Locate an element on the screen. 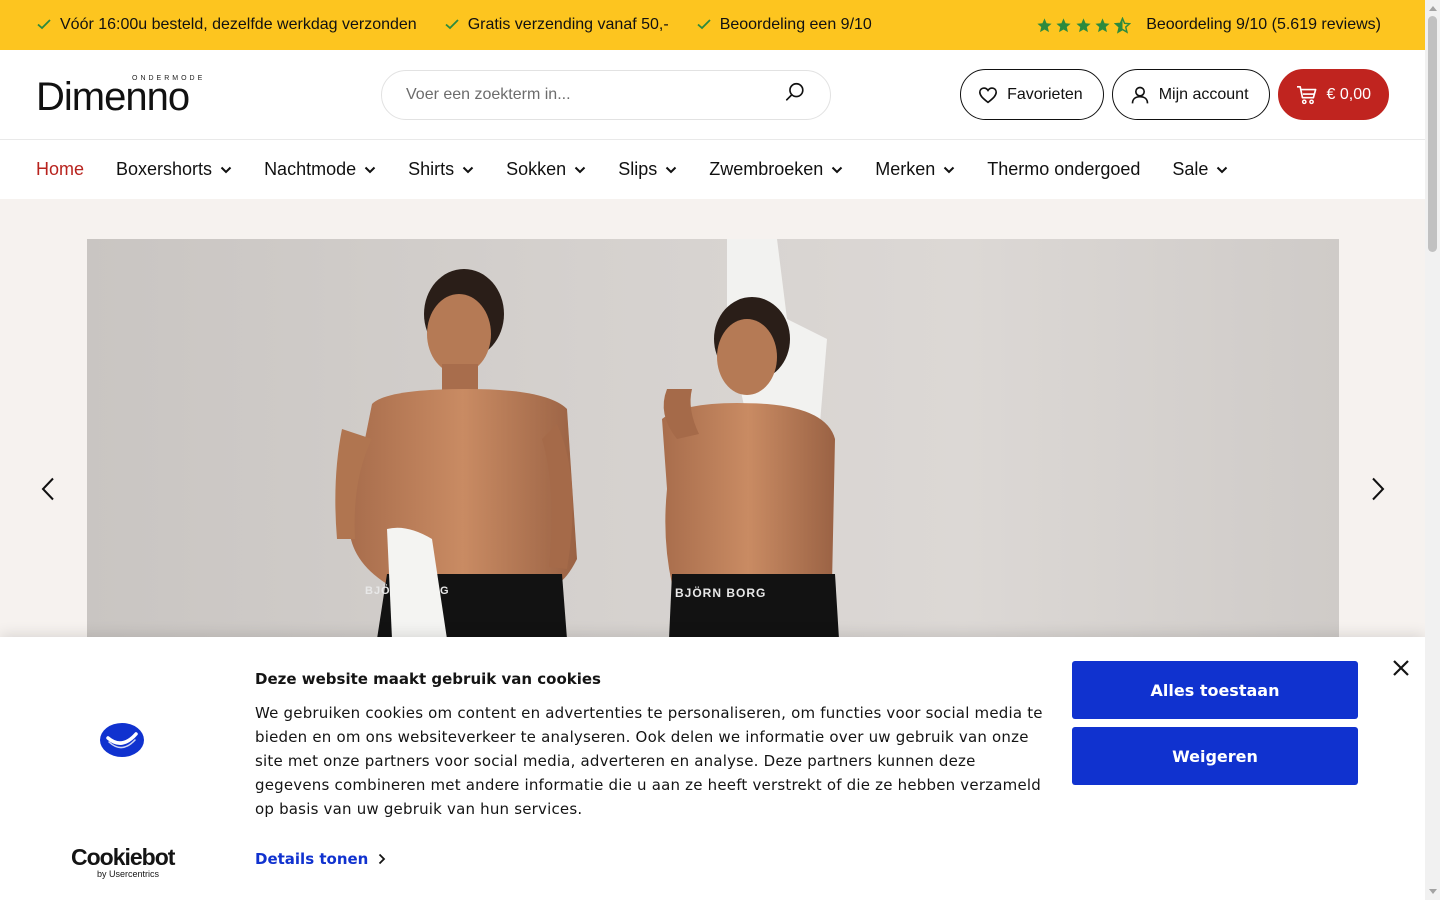  cart-button: € 0,00 is located at coordinates (1333, 94).